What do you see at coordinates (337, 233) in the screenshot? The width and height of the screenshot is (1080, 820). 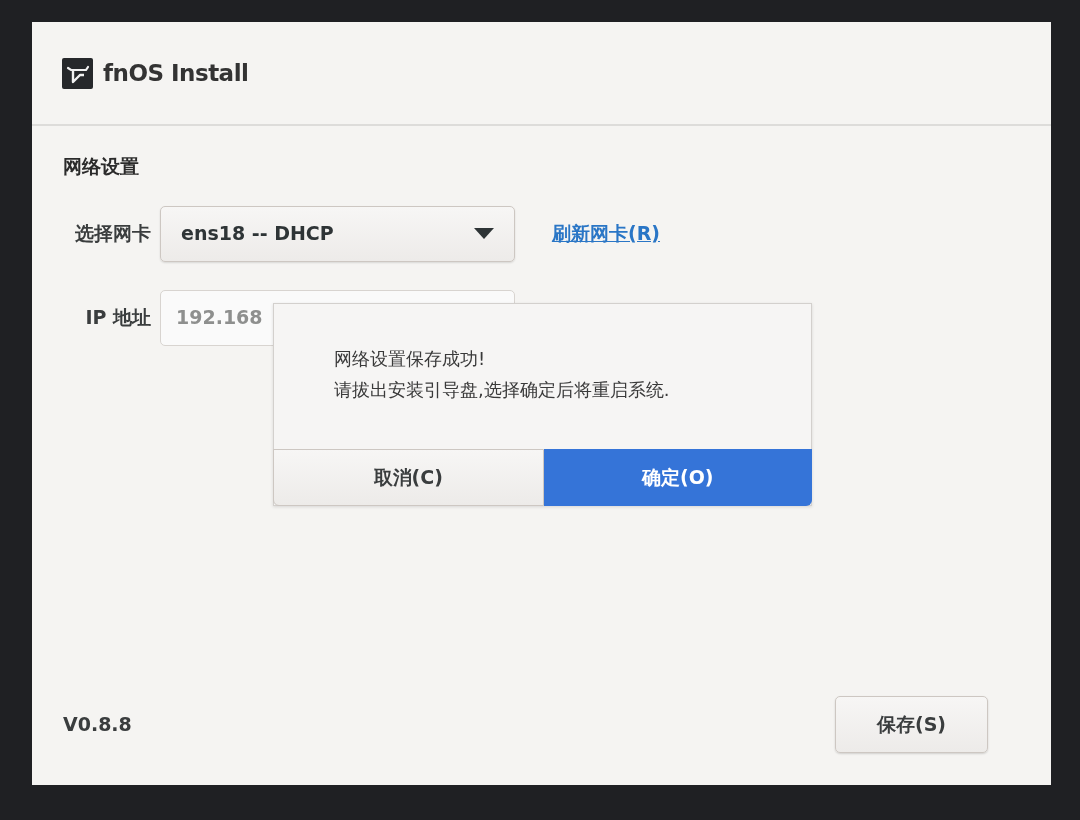 I see `network-card-dropdown: ens18 -- DHCP` at bounding box center [337, 233].